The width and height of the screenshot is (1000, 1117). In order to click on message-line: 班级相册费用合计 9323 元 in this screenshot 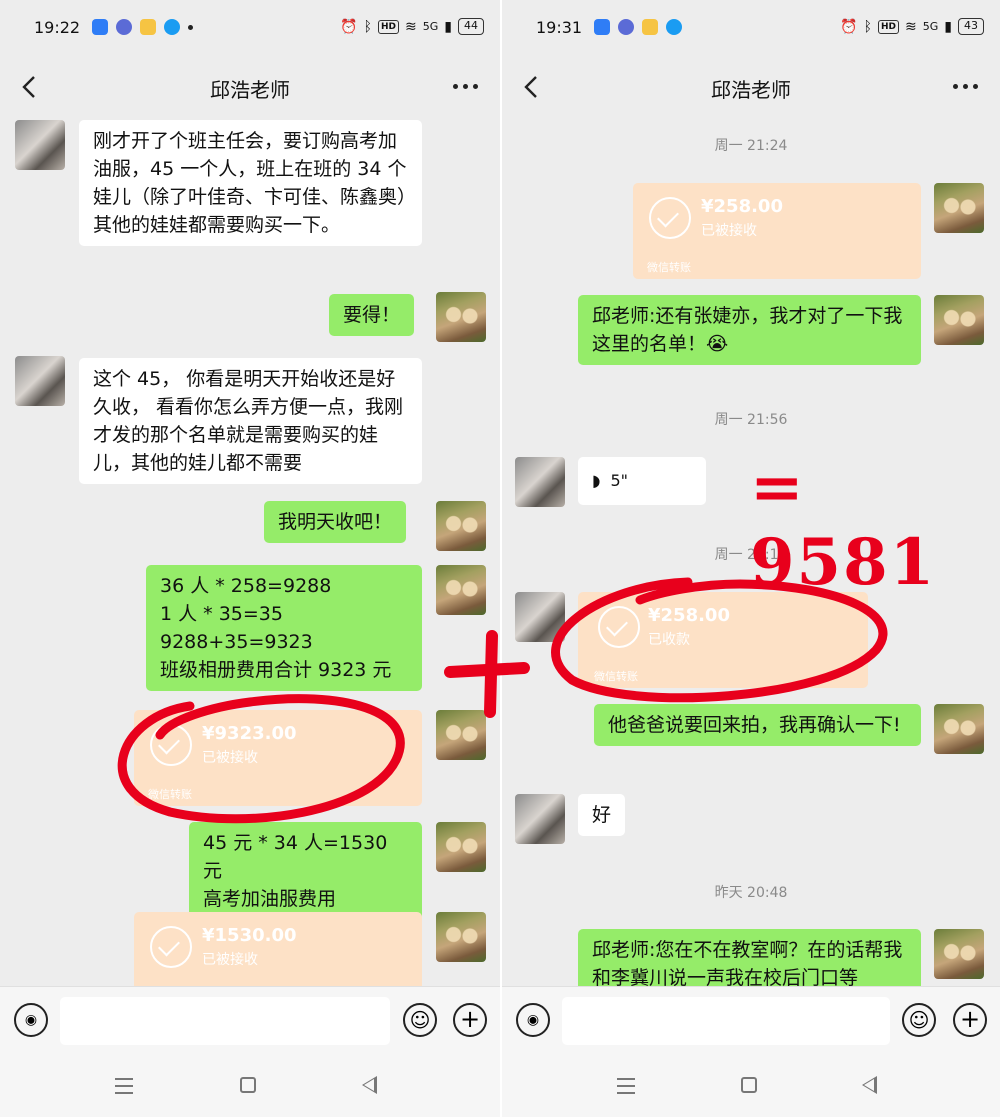, I will do `click(276, 670)`.